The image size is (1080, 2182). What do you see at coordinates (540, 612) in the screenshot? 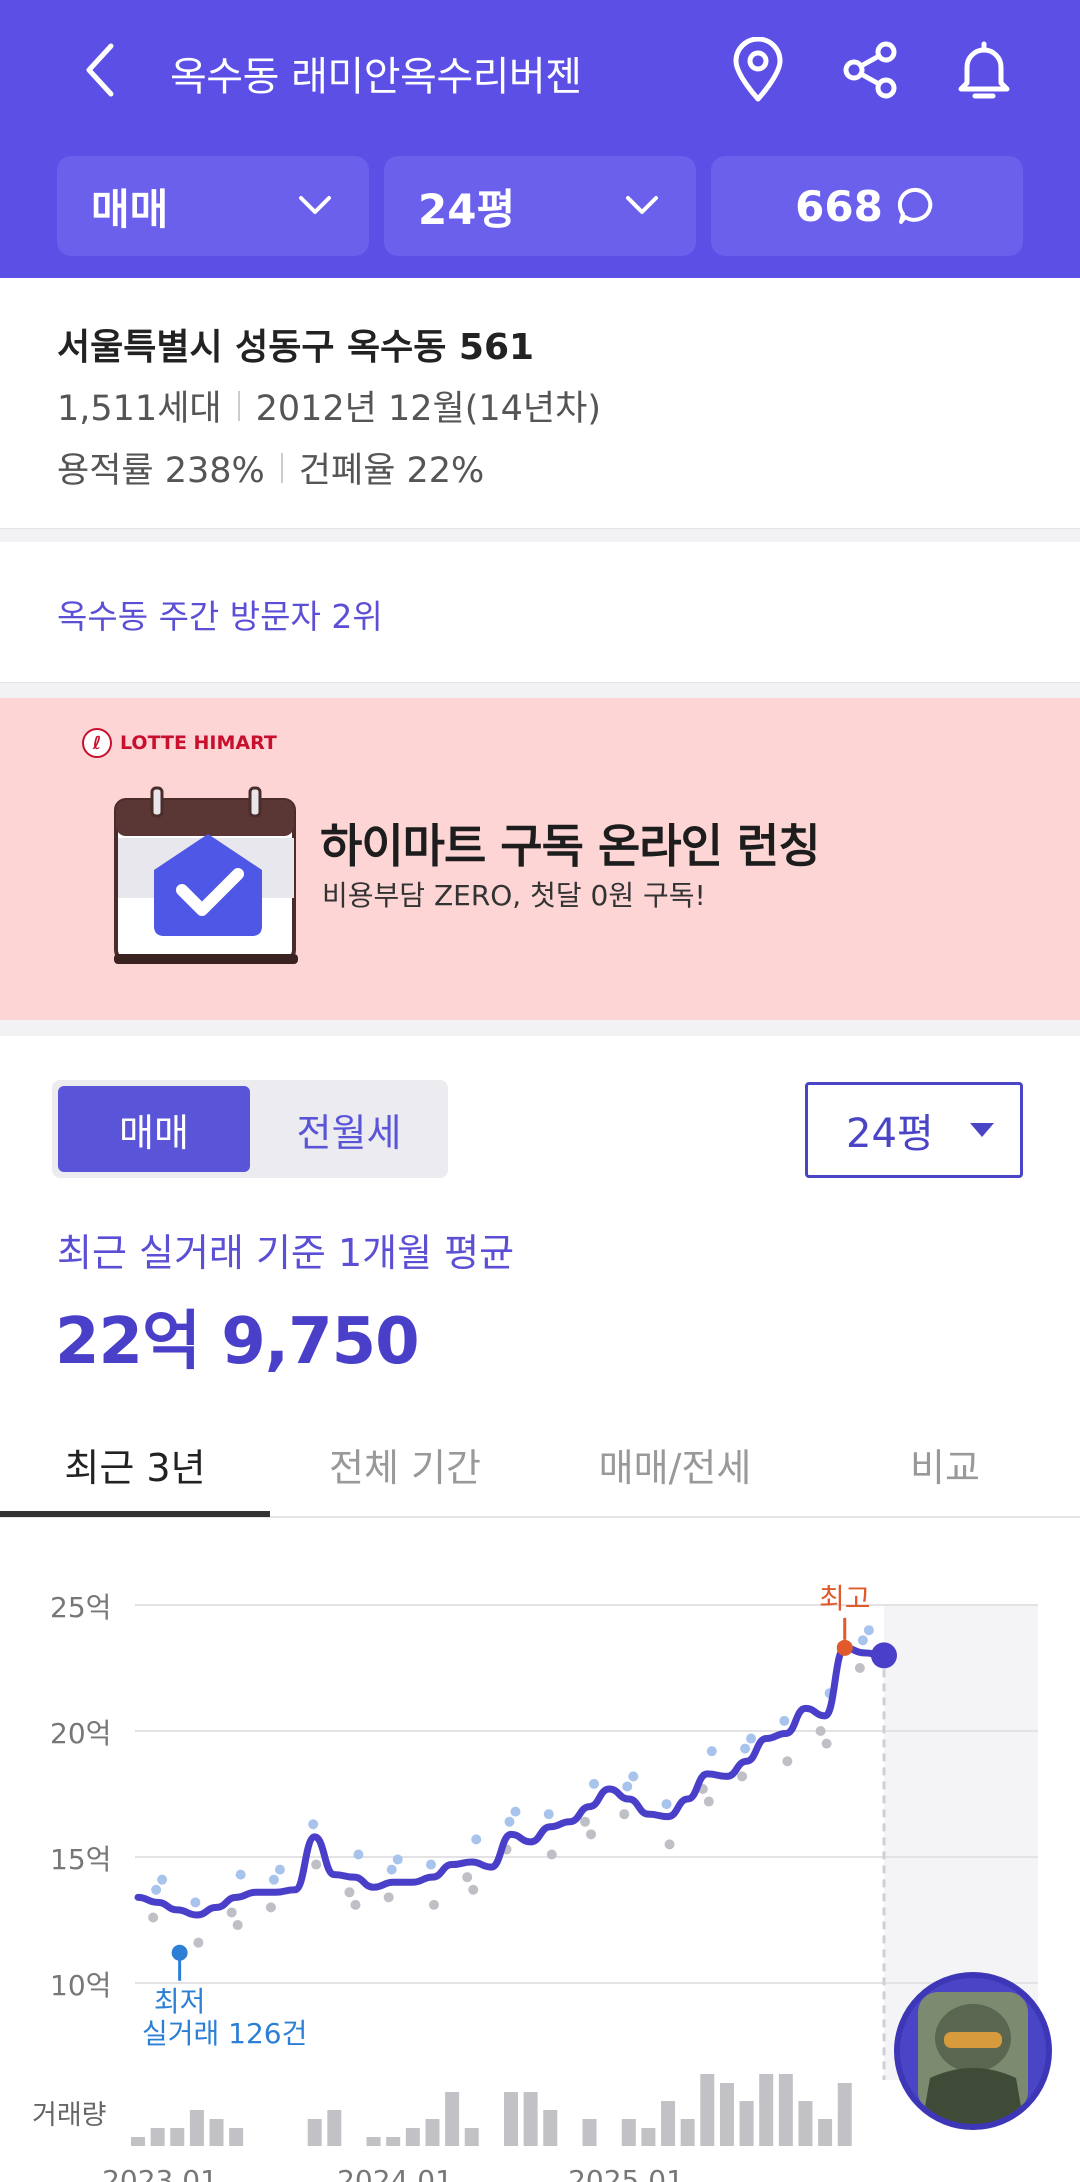
I see `visitor-rank-banner: 옥수동 주간 방문자 2위` at bounding box center [540, 612].